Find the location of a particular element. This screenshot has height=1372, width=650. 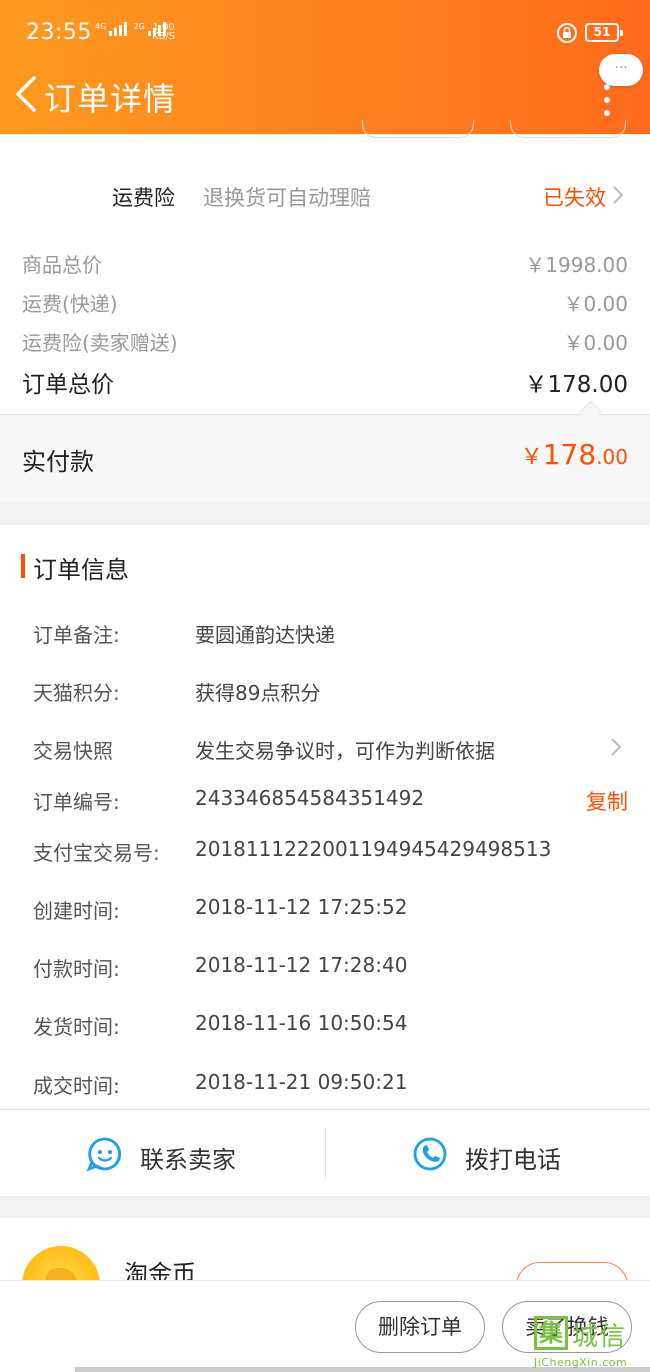

status-time: 23:55 is located at coordinates (59, 32).